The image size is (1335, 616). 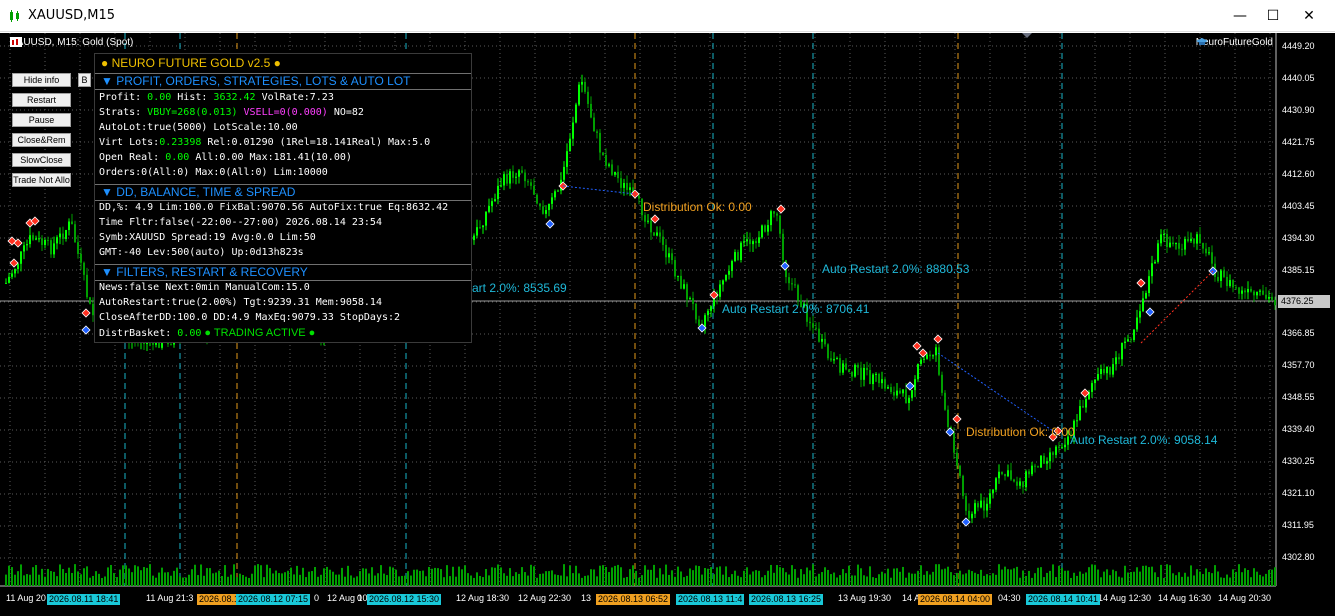 I want to click on pause-button: Pause, so click(x=41, y=120).